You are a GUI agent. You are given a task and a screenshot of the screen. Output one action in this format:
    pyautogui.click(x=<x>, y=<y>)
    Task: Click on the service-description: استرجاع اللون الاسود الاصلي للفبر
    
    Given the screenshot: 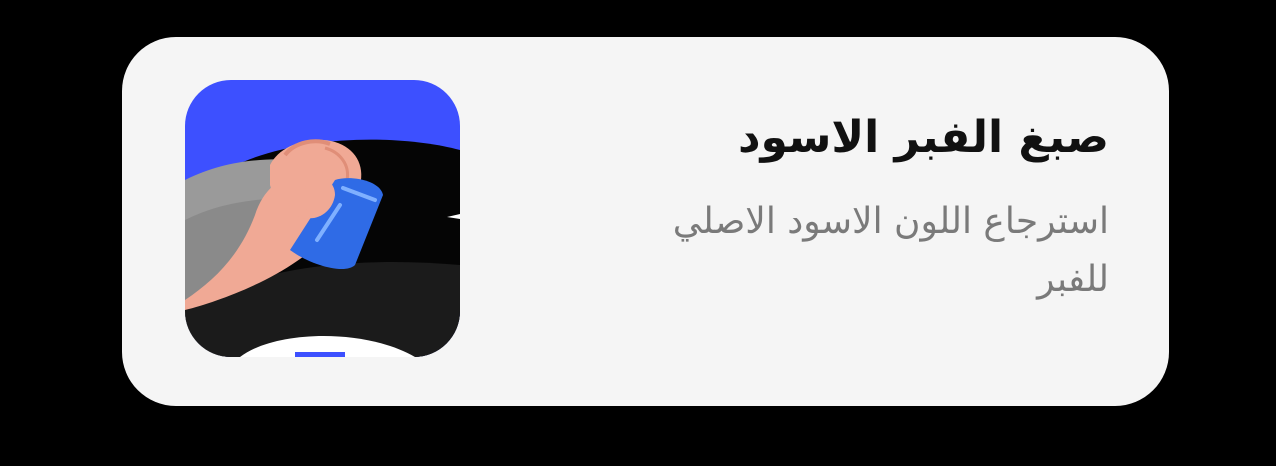 What is the action you would take?
    pyautogui.click(x=890, y=250)
    